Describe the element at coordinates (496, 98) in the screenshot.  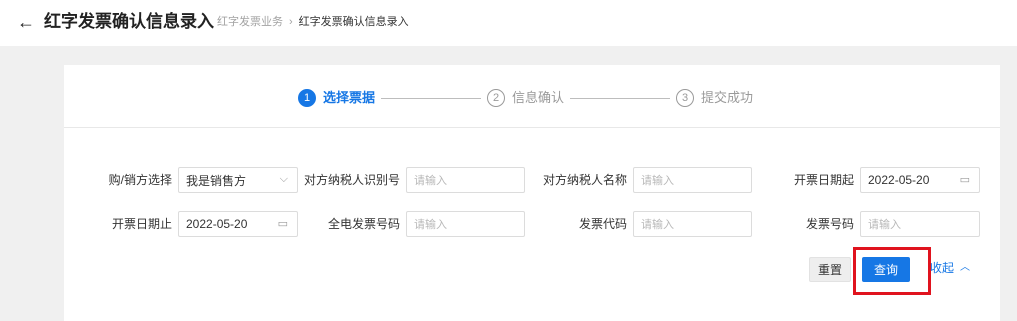
I see `step-number-badge: 2` at that location.